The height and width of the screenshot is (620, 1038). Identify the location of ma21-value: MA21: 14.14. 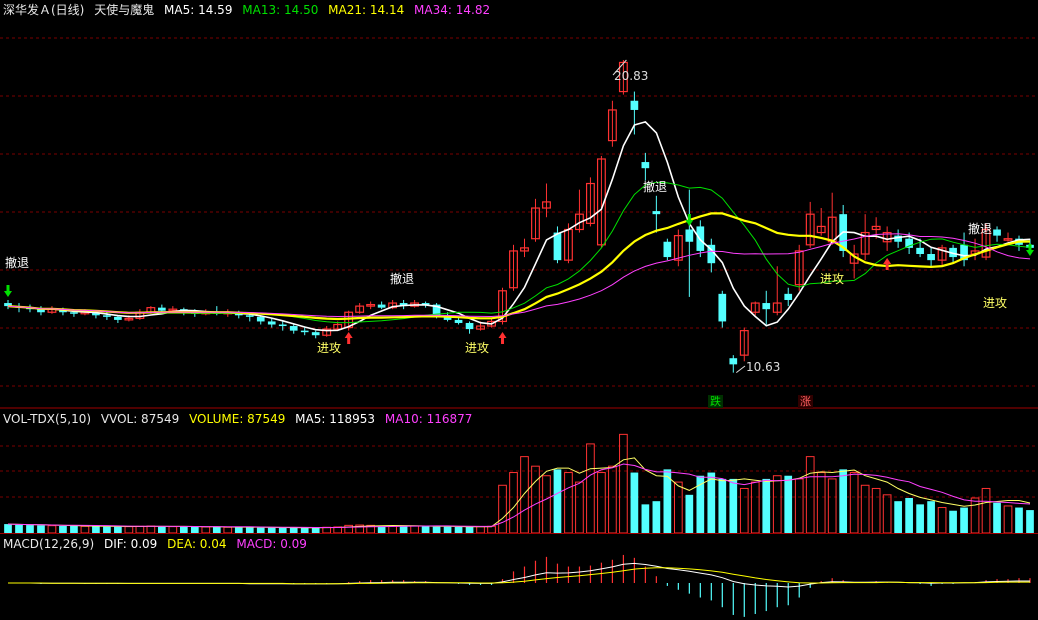
(366, 10).